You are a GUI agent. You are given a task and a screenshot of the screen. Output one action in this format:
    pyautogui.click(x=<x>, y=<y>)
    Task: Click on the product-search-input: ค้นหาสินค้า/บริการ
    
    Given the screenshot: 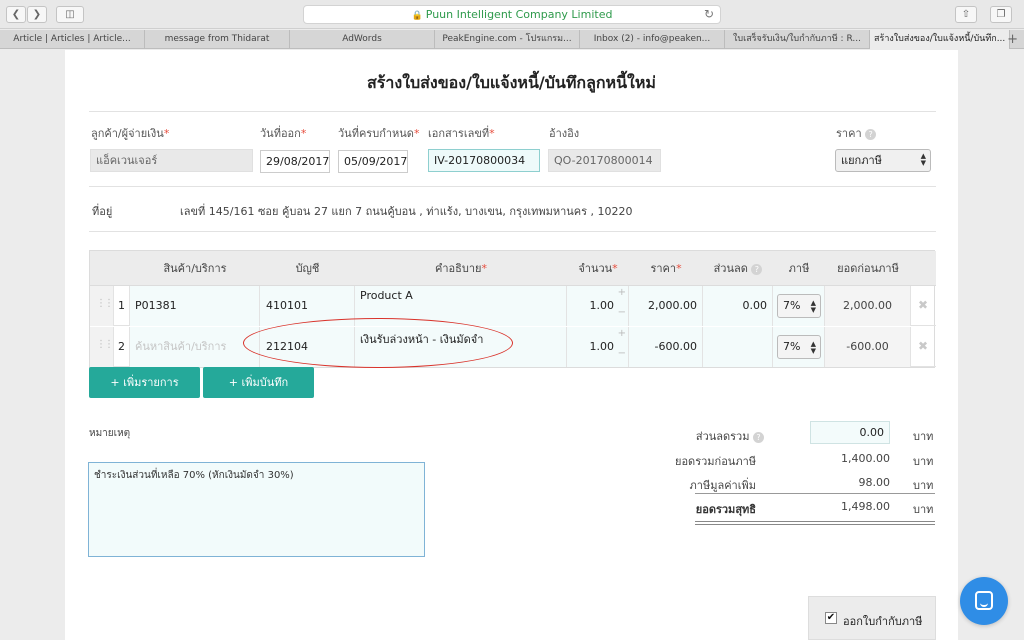 What is the action you would take?
    pyautogui.click(x=195, y=347)
    